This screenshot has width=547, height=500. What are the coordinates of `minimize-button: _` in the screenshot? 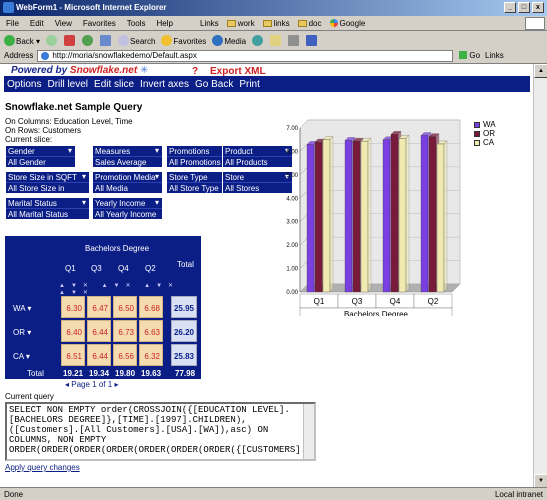 It's located at (510, 7).